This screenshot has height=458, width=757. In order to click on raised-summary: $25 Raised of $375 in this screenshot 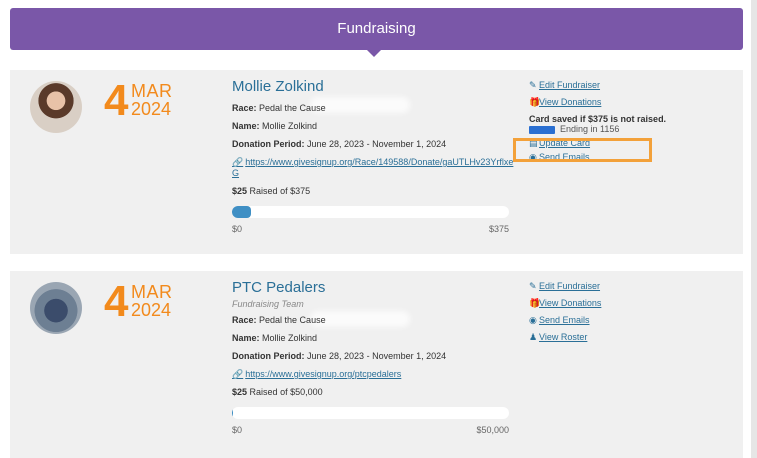, I will do `click(374, 191)`.